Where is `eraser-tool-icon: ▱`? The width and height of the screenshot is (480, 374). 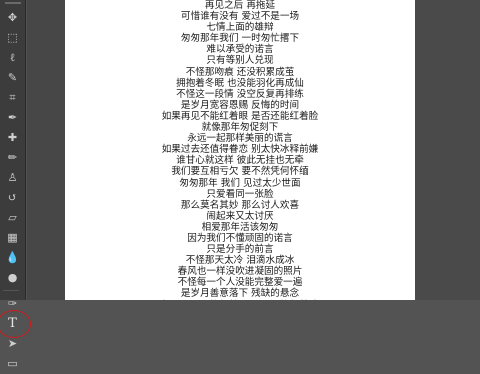 eraser-tool-icon: ▱ is located at coordinates (13, 217).